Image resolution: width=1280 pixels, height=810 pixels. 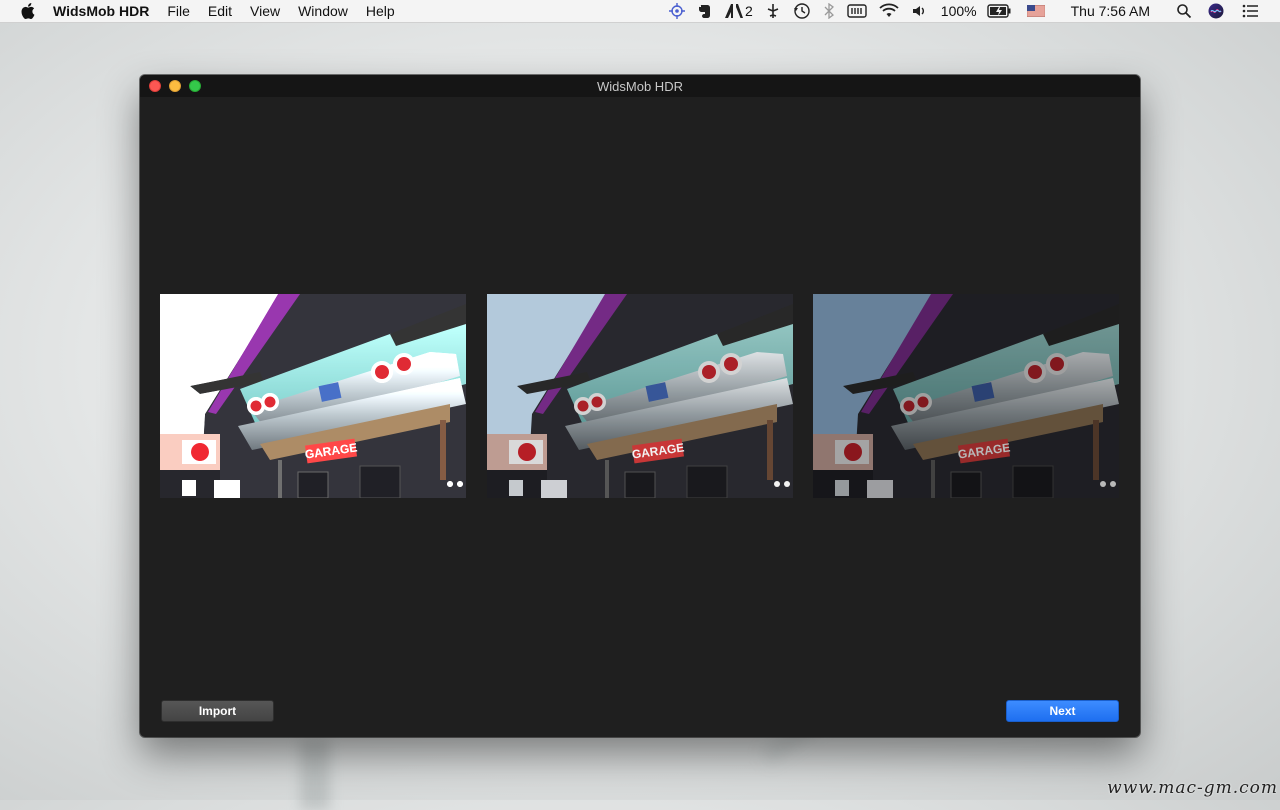 I want to click on spotlight-search-icon, so click(x=1184, y=11).